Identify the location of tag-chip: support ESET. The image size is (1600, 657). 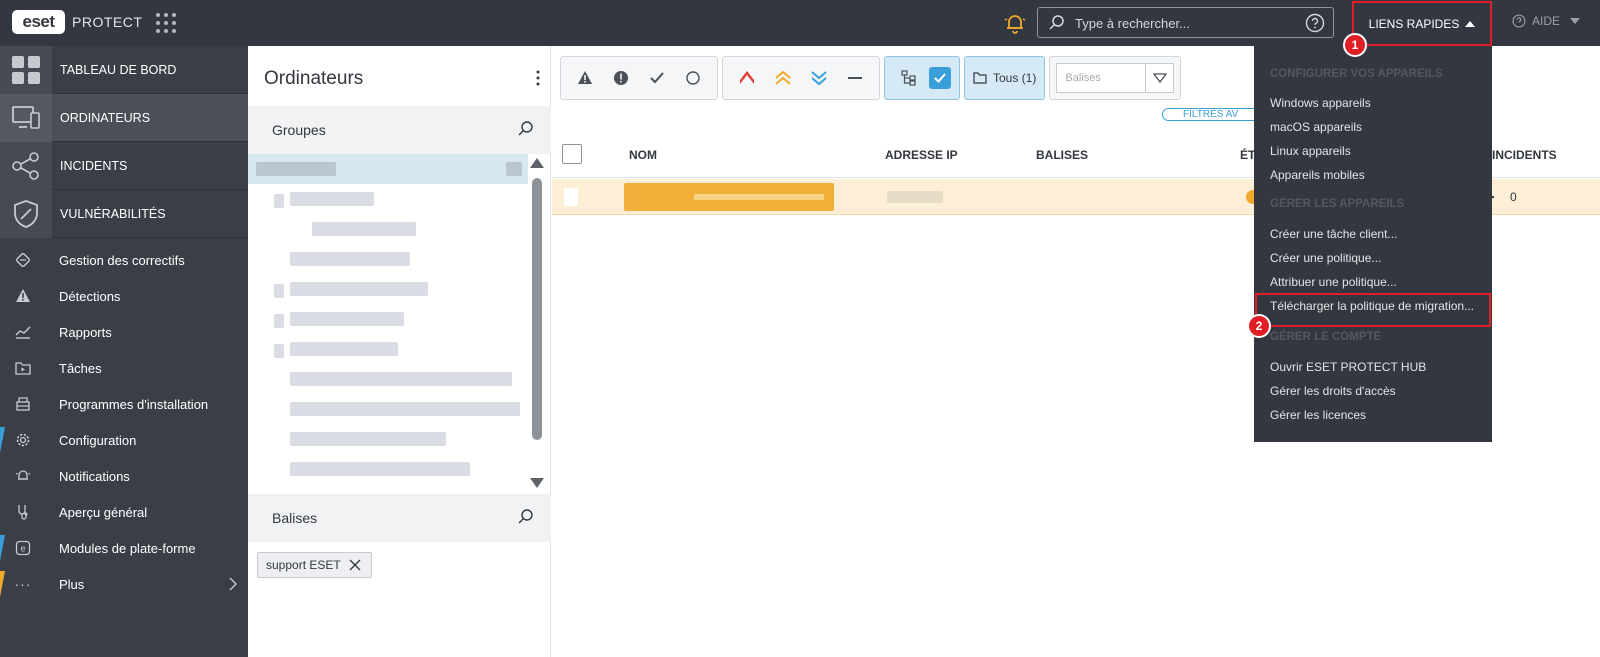
(314, 565).